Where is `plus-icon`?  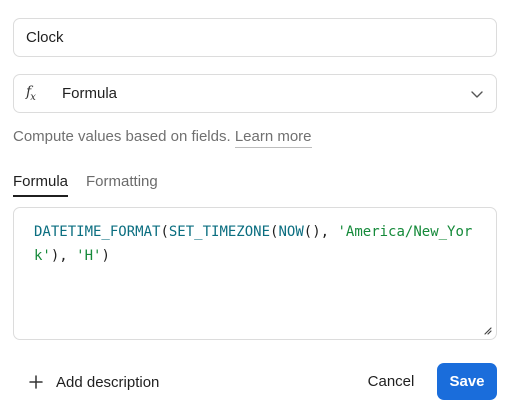
plus-icon is located at coordinates (36, 382).